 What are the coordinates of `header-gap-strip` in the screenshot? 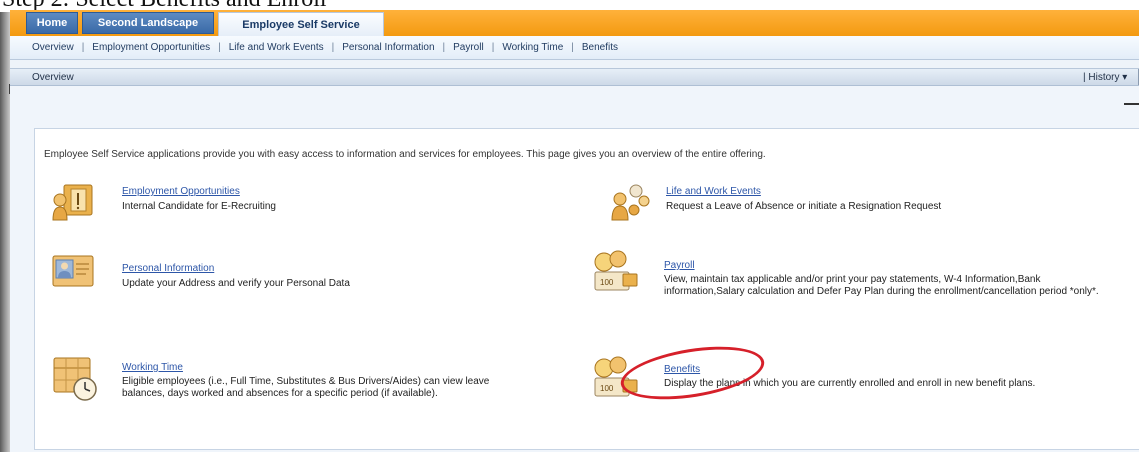 It's located at (574, 64).